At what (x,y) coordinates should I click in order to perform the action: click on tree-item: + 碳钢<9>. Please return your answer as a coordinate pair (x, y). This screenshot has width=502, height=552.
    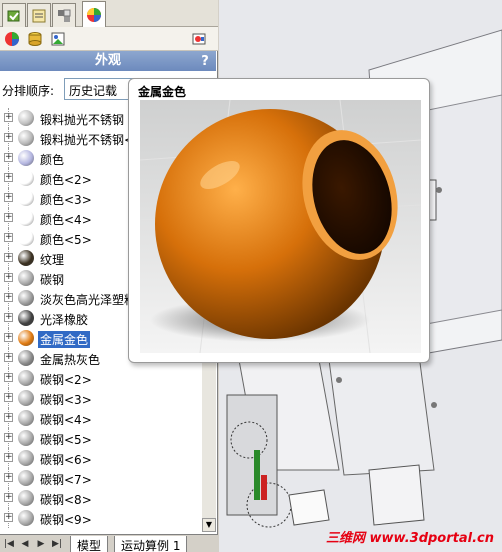
    Looking at the image, I should click on (108, 518).